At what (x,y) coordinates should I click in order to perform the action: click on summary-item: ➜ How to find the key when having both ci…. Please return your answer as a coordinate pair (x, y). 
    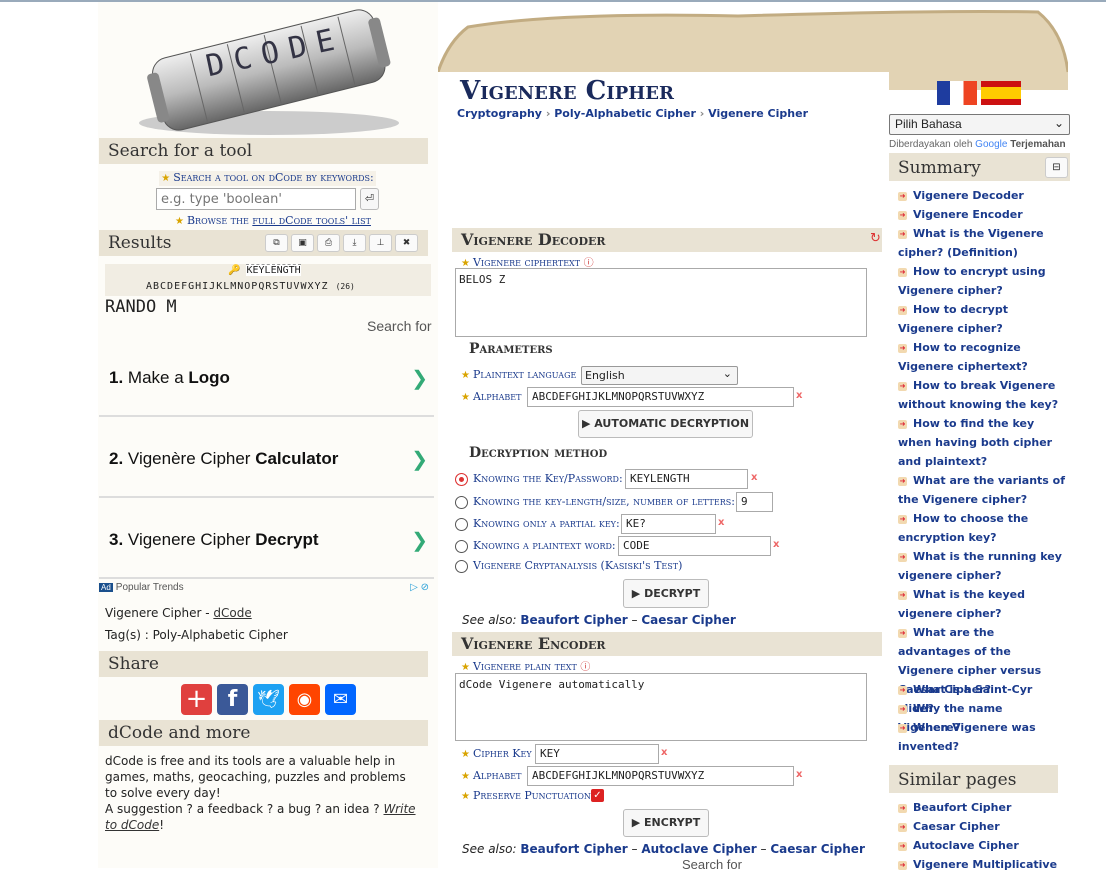
    Looking at the image, I should click on (982, 442).